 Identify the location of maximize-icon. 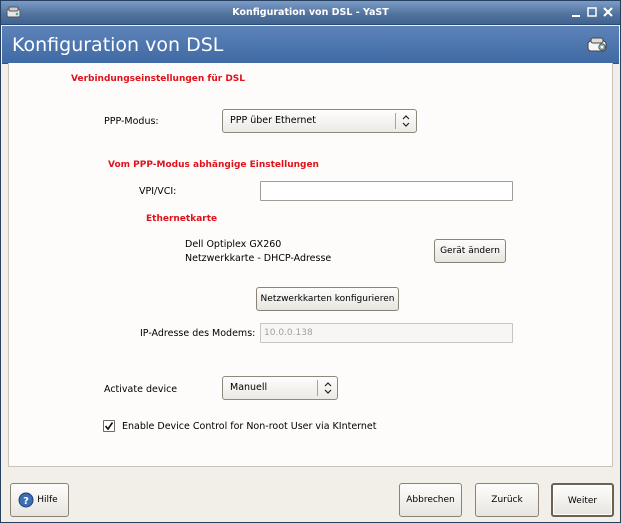
(592, 12).